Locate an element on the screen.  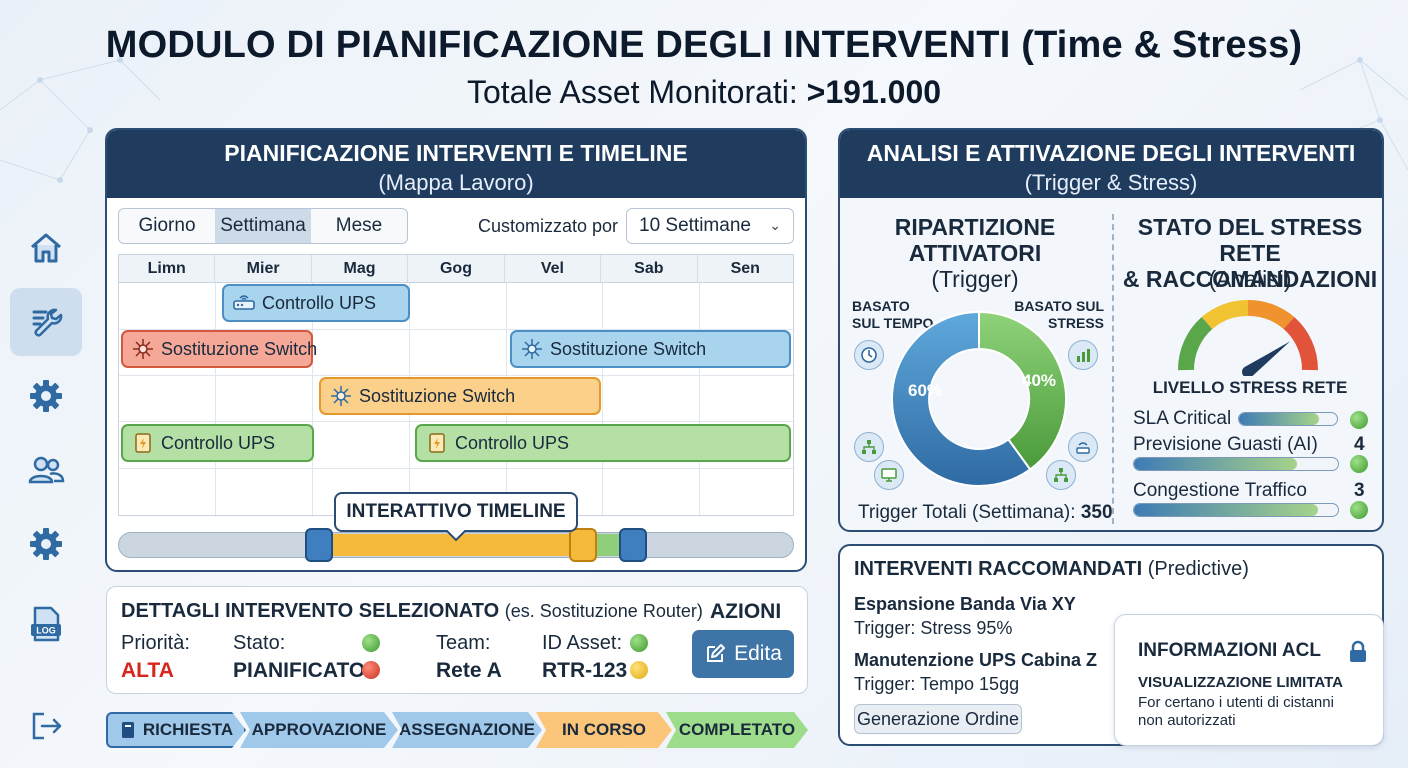
task-sostituzione-switch-2: Sostituzione Switch is located at coordinates (650, 349).